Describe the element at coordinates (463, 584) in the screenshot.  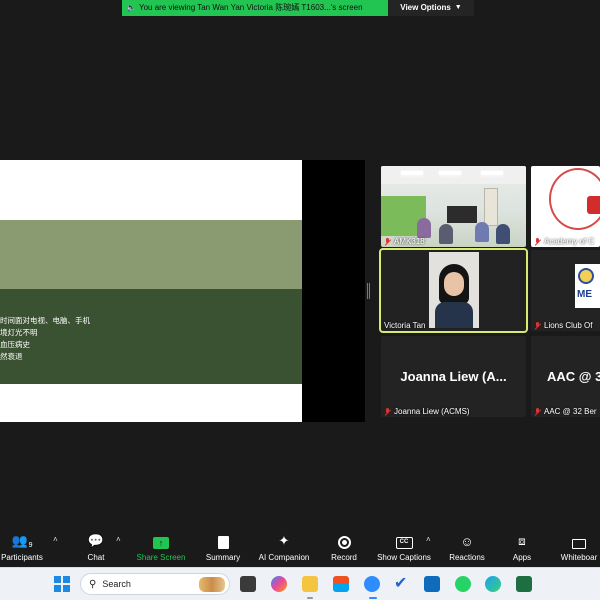
I see `whatsapp-icon` at that location.